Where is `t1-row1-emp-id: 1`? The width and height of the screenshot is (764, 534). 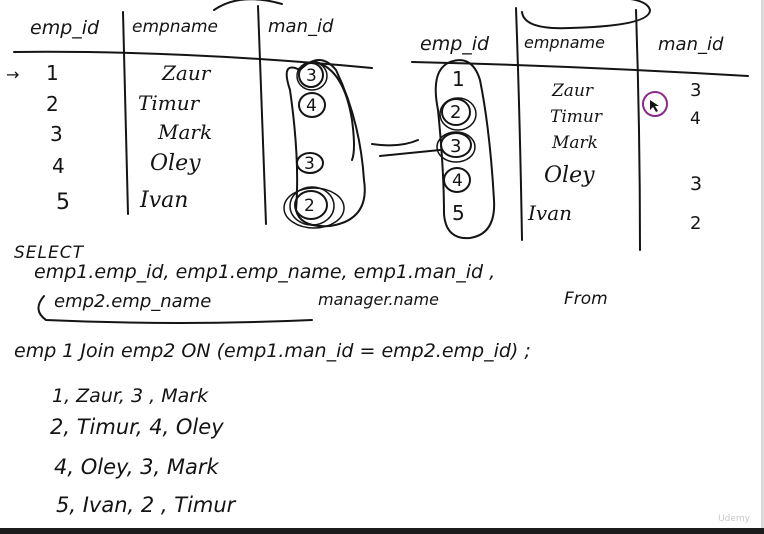
t1-row1-emp-id: 1 is located at coordinates (52, 73).